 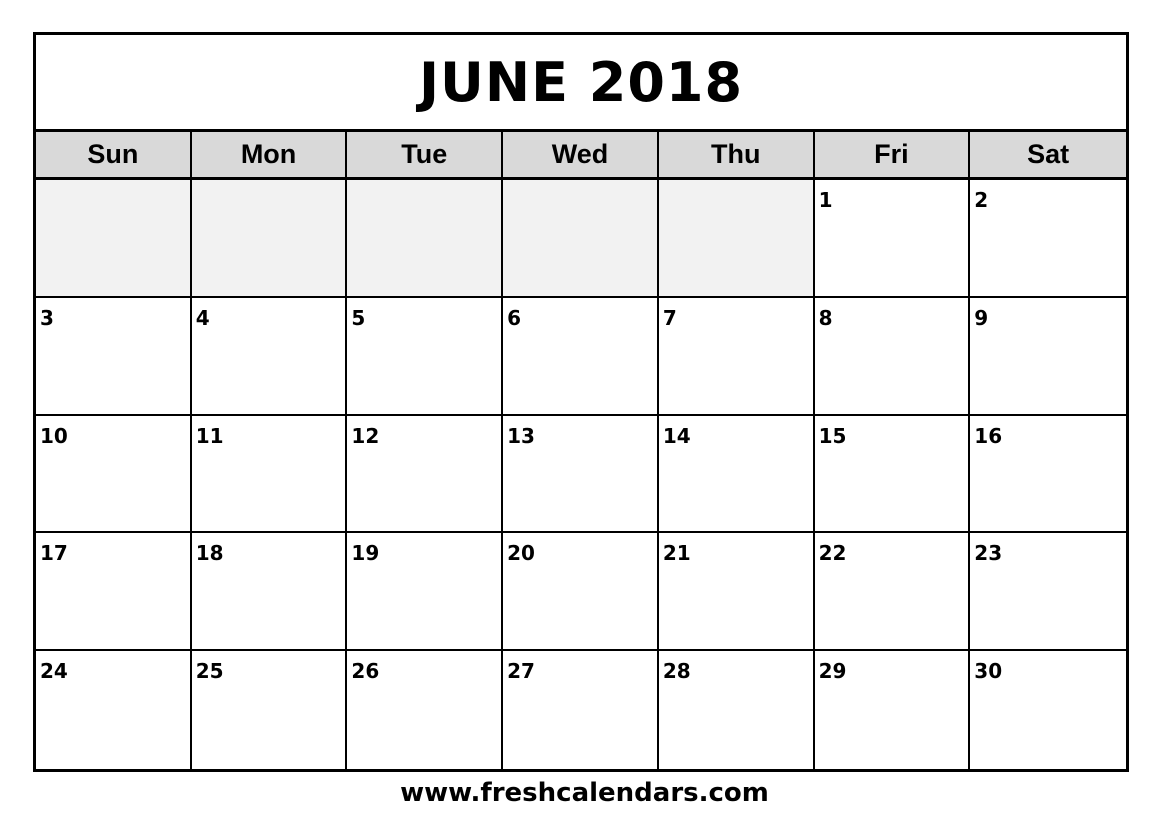 What do you see at coordinates (358, 317) in the screenshot?
I see `day-number: 5` at bounding box center [358, 317].